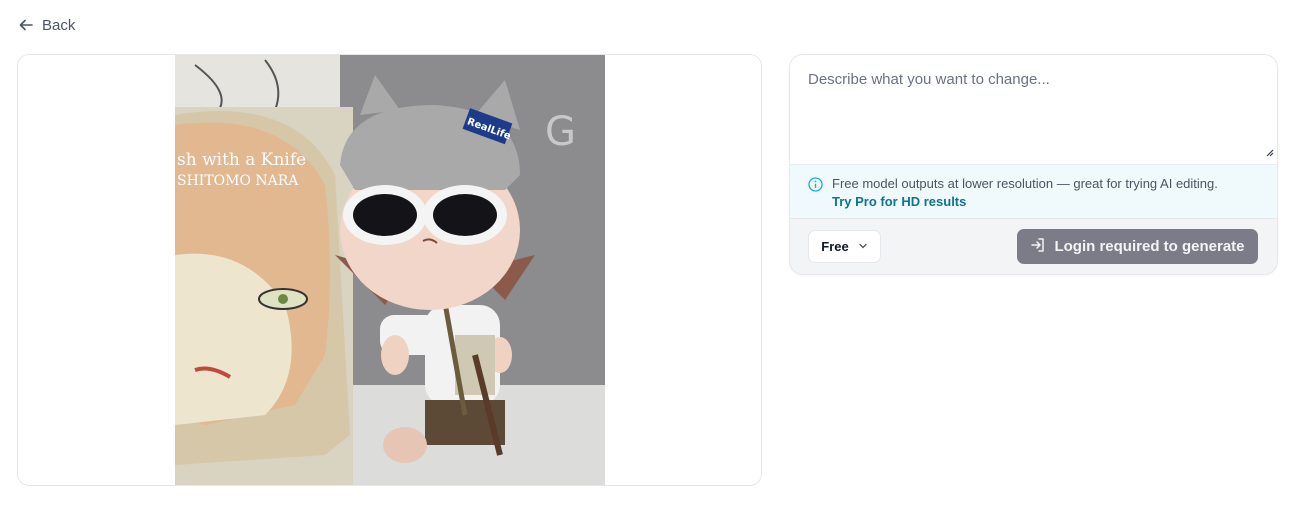 The width and height of the screenshot is (1299, 529). What do you see at coordinates (1038, 247) in the screenshot?
I see `login-icon` at bounding box center [1038, 247].